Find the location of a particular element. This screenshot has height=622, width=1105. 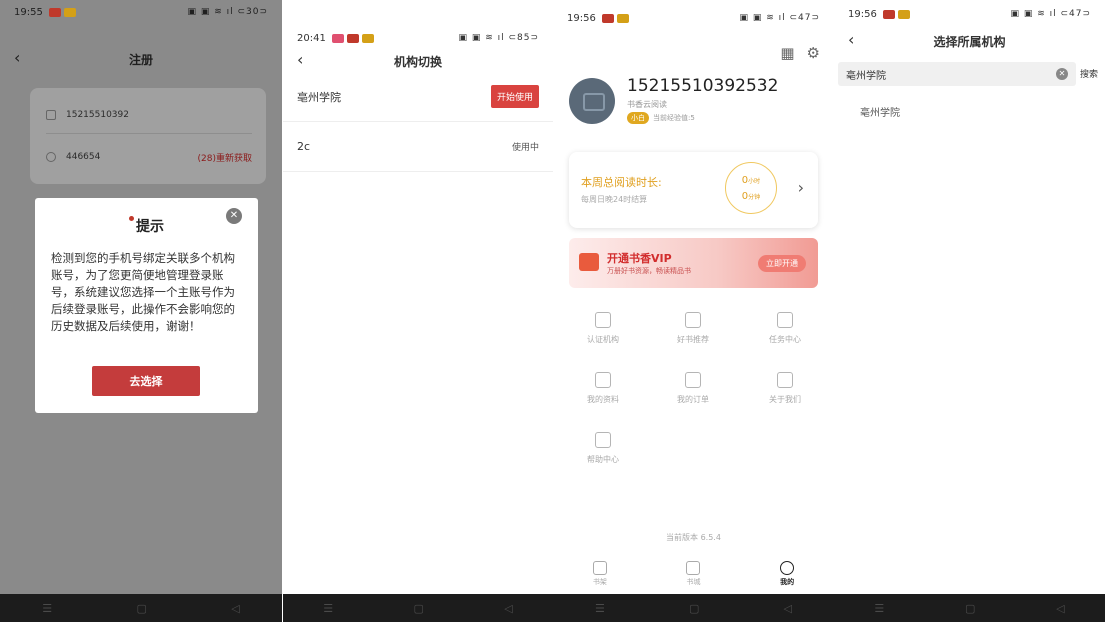

red-dot-icon is located at coordinates (131, 218).